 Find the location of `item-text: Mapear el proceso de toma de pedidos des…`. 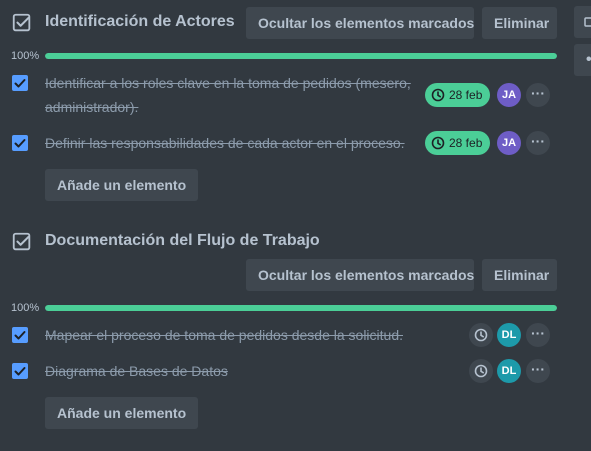

item-text: Mapear el proceso de toma de pedidos des… is located at coordinates (255, 335).